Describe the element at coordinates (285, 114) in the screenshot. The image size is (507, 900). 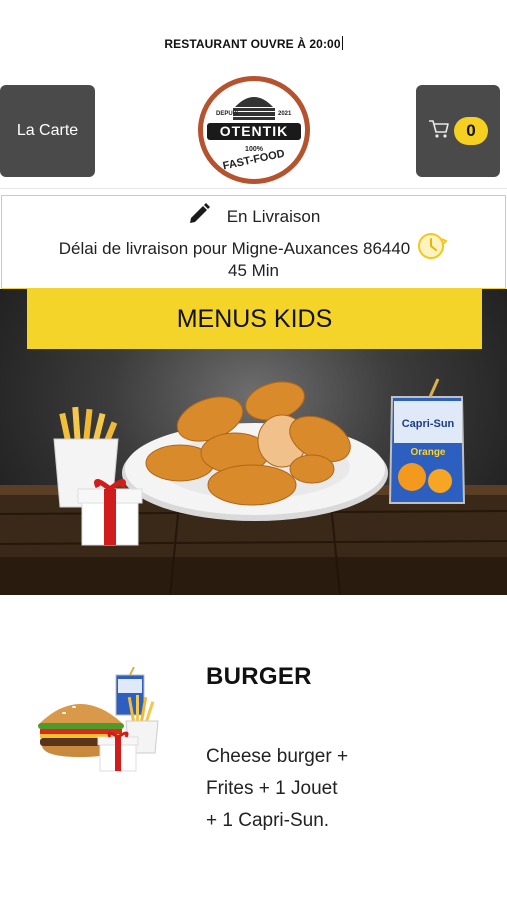
I see `logo-year: 2021` at that location.